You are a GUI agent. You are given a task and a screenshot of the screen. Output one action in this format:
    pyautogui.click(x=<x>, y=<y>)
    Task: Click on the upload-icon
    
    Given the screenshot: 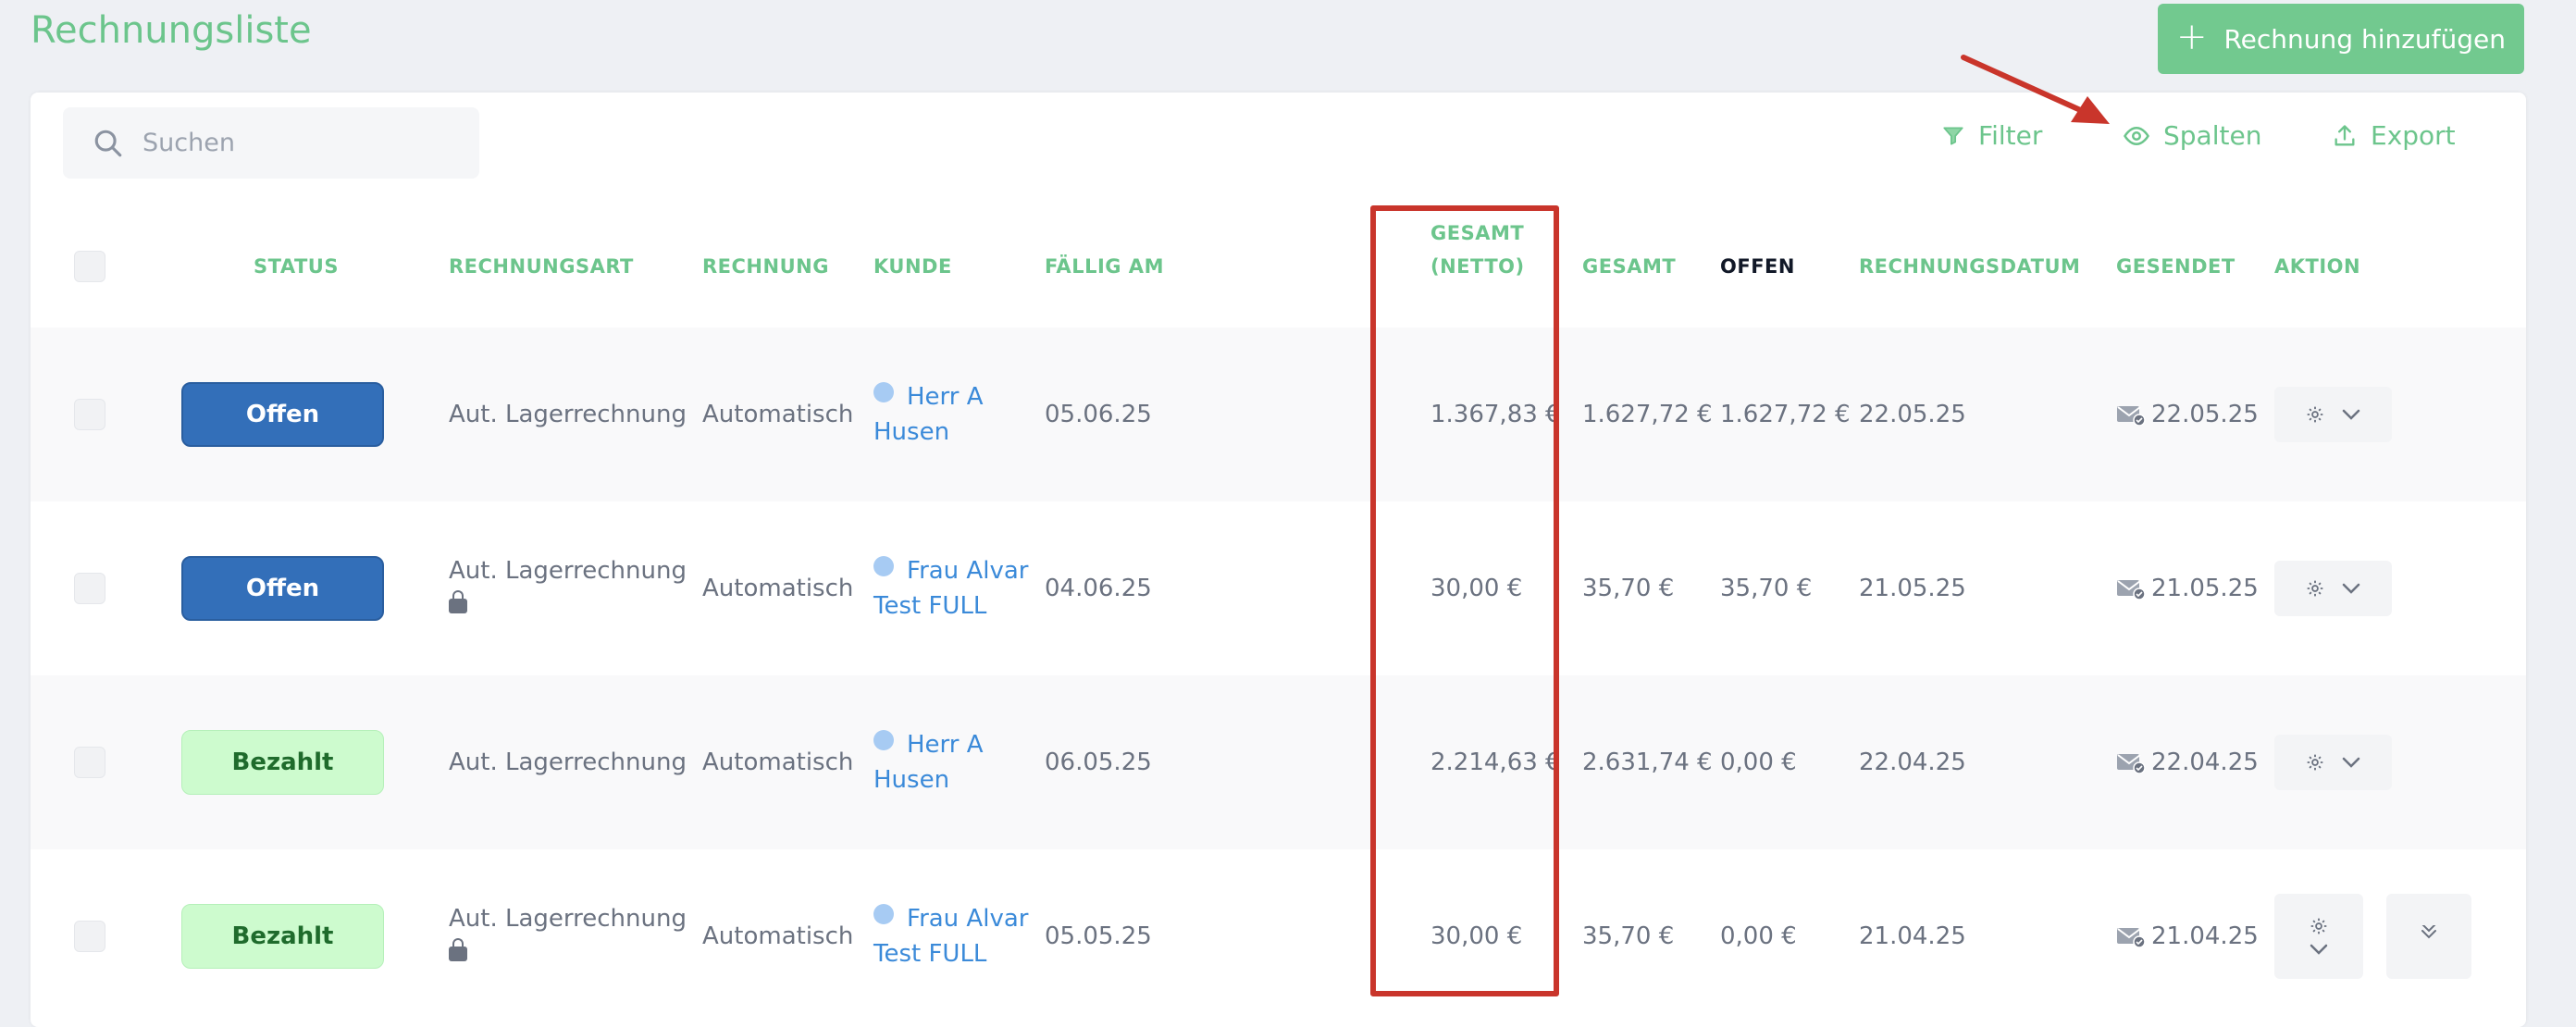 What is the action you would take?
    pyautogui.click(x=2344, y=134)
    